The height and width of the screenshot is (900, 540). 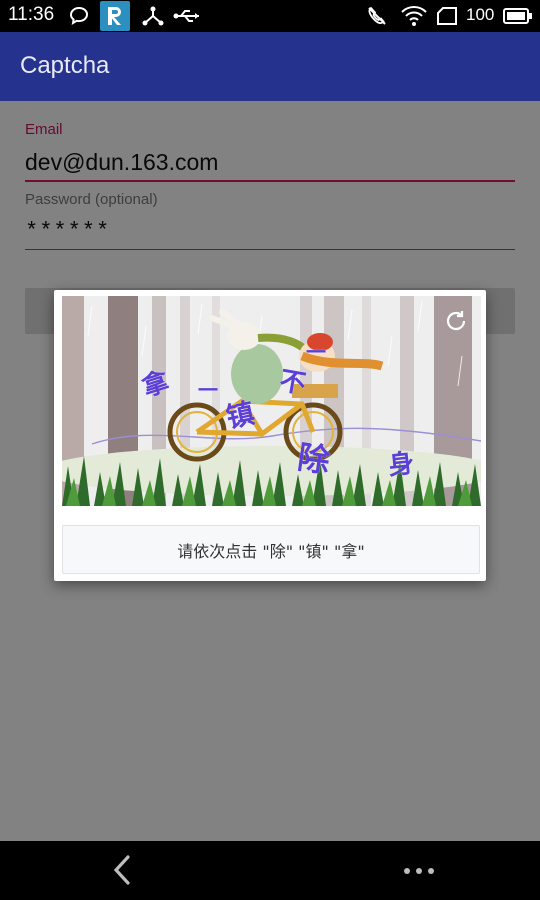 What do you see at coordinates (31, 14) in the screenshot?
I see `status-time: 11:36` at bounding box center [31, 14].